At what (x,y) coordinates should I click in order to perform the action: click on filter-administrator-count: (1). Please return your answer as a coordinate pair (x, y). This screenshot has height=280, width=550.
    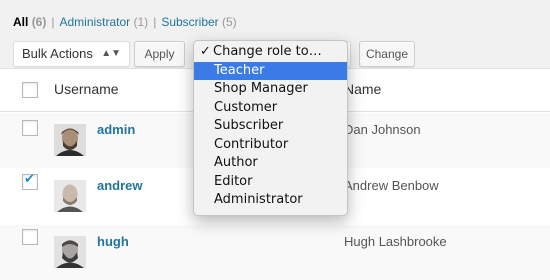
    Looking at the image, I should click on (141, 22).